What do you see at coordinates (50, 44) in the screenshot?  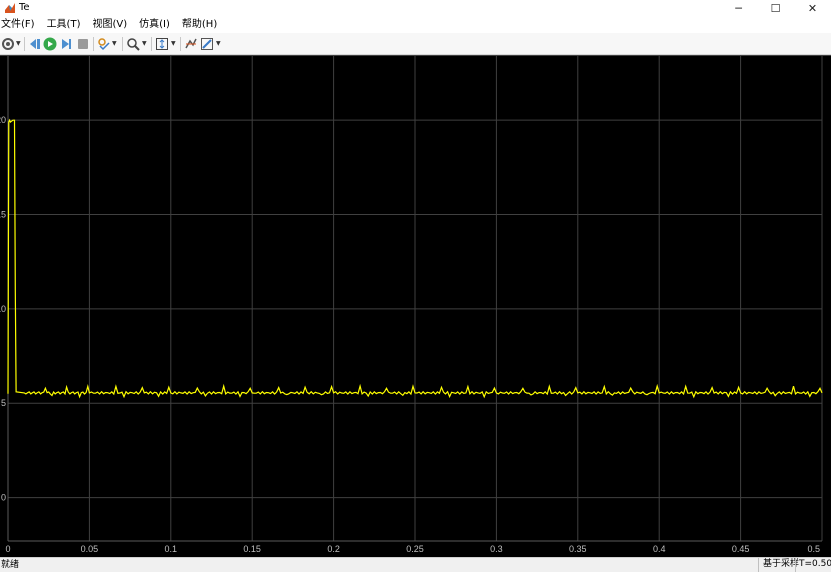 I see `run-icon` at bounding box center [50, 44].